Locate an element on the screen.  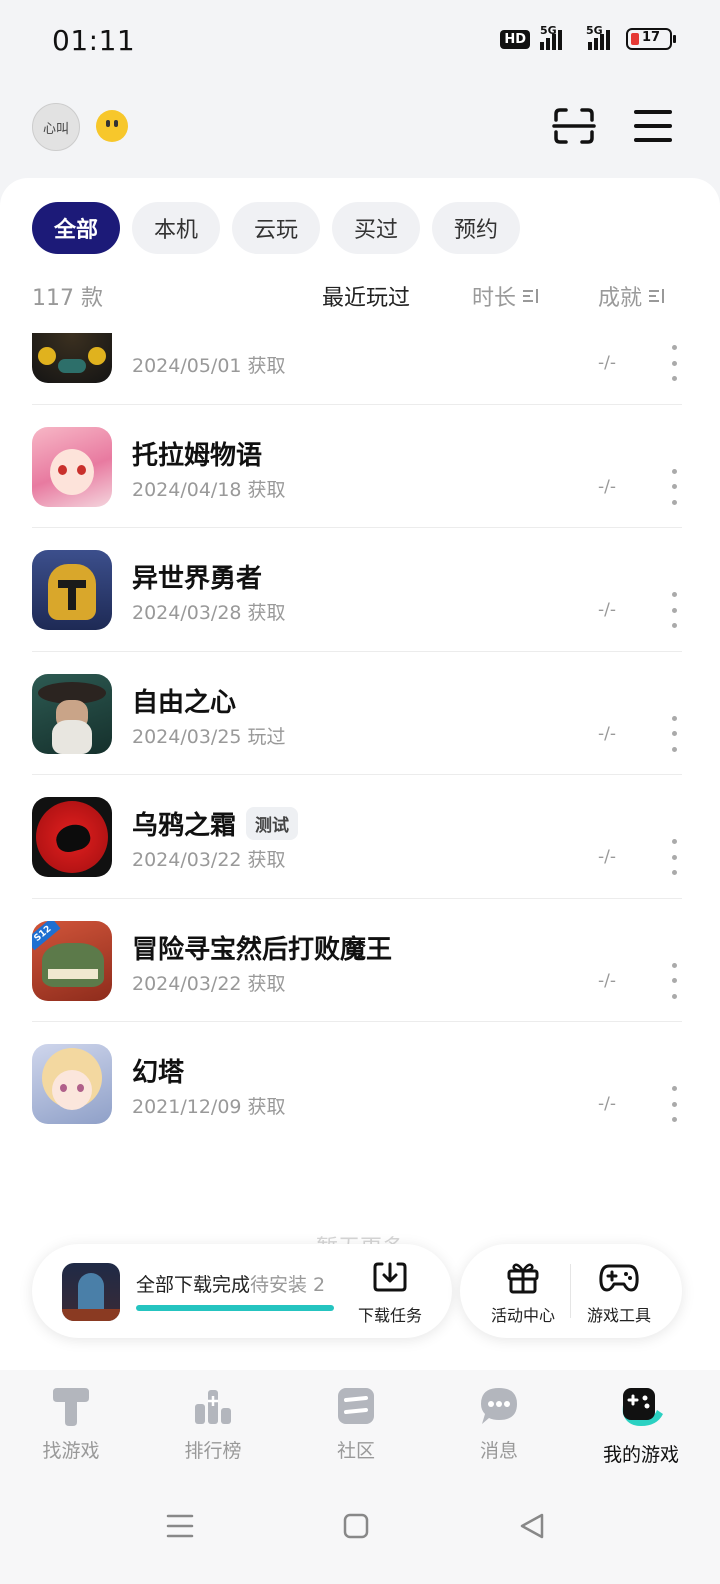
avatar: 心叫 is located at coordinates (56, 127).